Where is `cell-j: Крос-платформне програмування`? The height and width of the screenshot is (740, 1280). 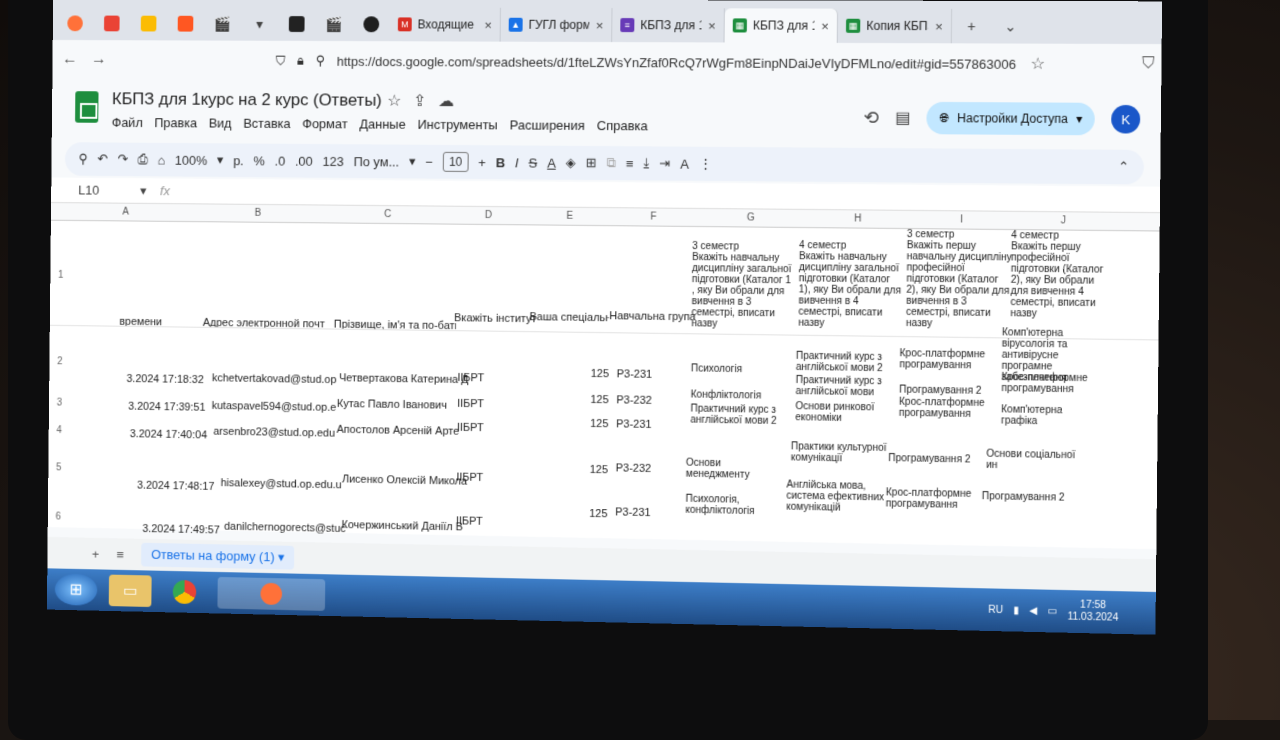
cell-j: Крос-платформне програмування is located at coordinates (1050, 384).